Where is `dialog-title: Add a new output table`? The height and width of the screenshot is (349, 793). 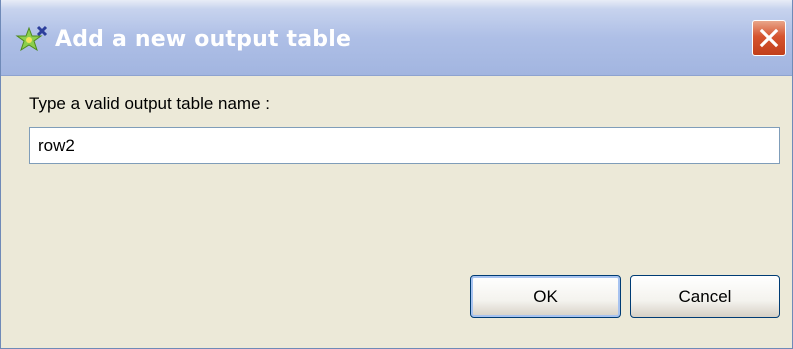 dialog-title: Add a new output table is located at coordinates (203, 39).